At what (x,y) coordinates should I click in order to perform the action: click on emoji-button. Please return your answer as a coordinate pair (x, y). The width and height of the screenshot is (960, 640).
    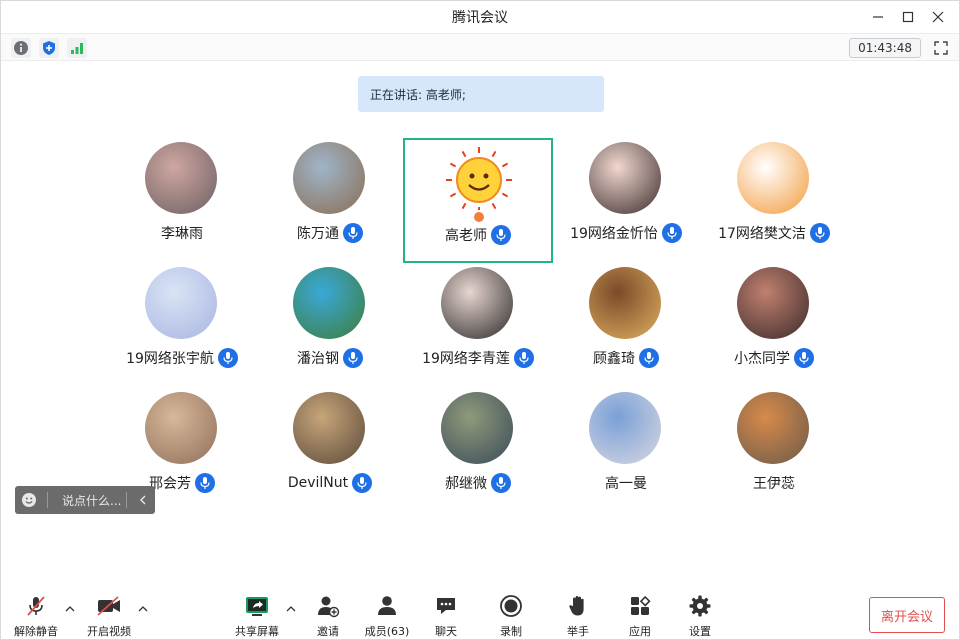
    Looking at the image, I should click on (29, 500).